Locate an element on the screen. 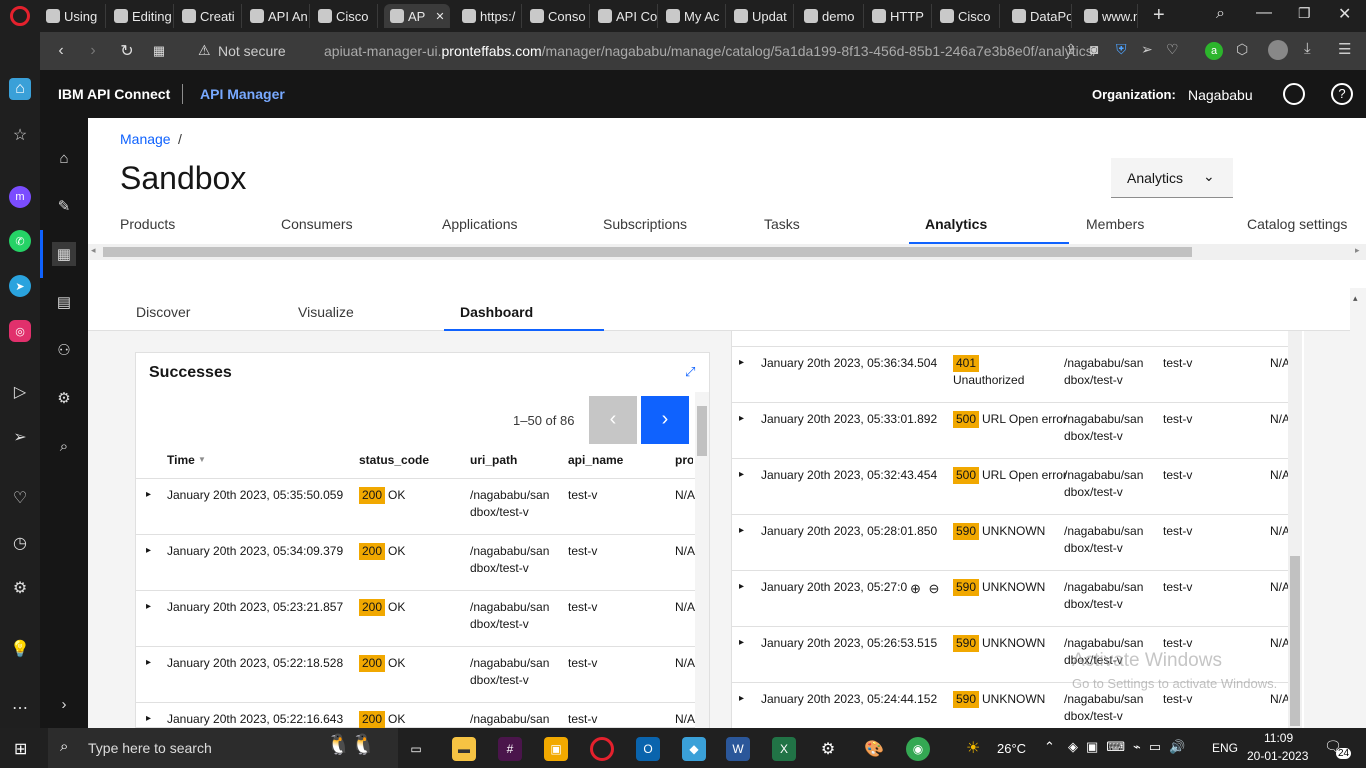 The image size is (1366, 768). history-icon: ◷ is located at coordinates (20, 543).